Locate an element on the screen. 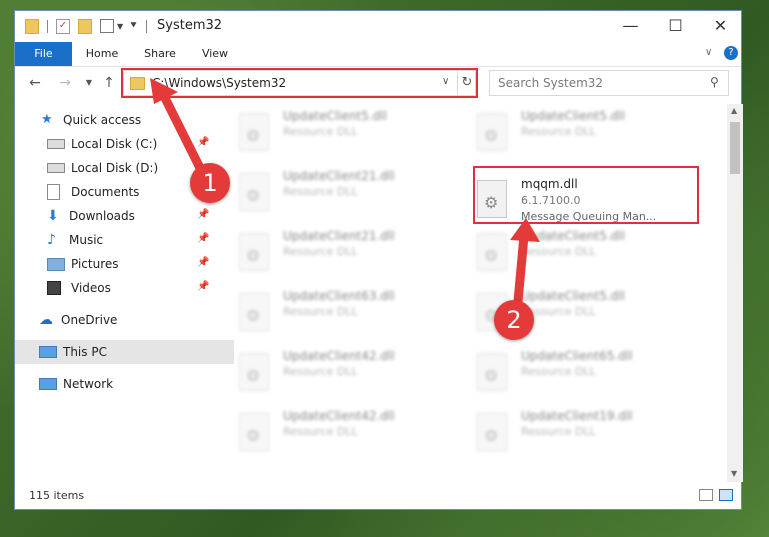 Image resolution: width=769 pixels, height=537 pixels. up-button: ↑ is located at coordinates (109, 83).